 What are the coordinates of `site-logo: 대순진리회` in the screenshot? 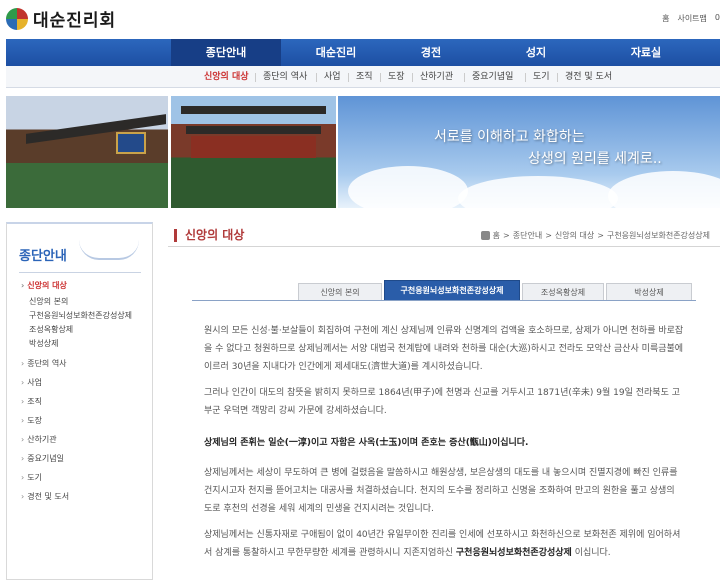 It's located at (61, 18).